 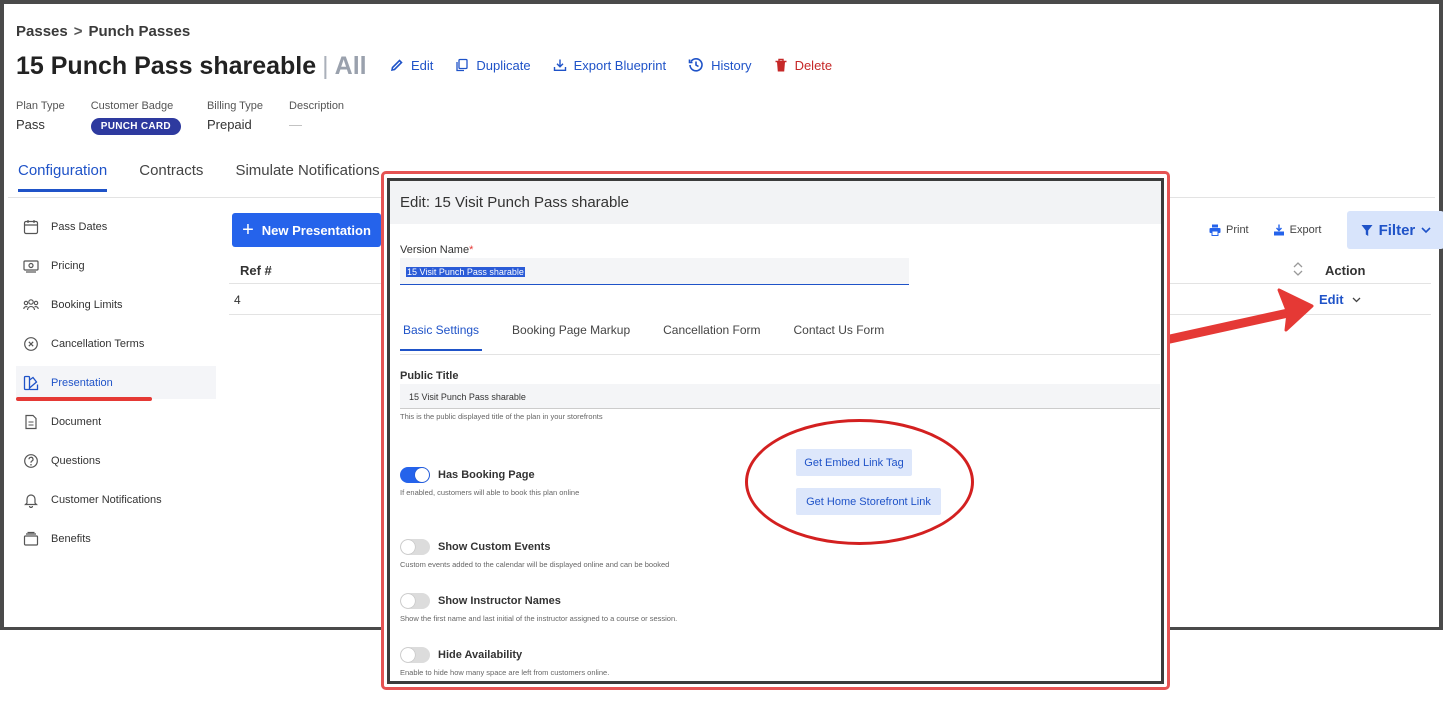 What do you see at coordinates (31, 304) in the screenshot?
I see `people-icon` at bounding box center [31, 304].